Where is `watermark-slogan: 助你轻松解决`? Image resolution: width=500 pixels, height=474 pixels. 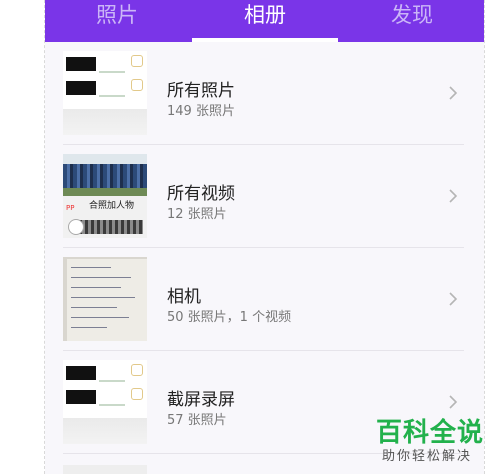
watermark-slogan: 助你轻松解决 is located at coordinates (427, 456).